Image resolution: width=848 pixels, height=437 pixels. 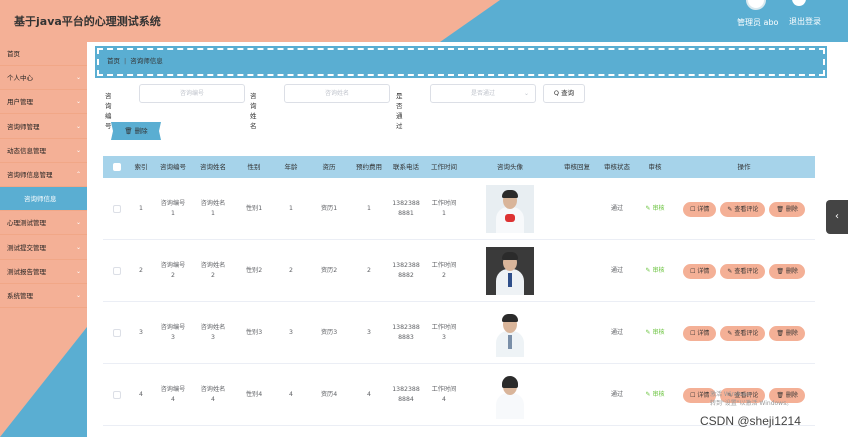 What do you see at coordinates (192, 93) in the screenshot?
I see `counselor-no-input: 咨询编号` at bounding box center [192, 93].